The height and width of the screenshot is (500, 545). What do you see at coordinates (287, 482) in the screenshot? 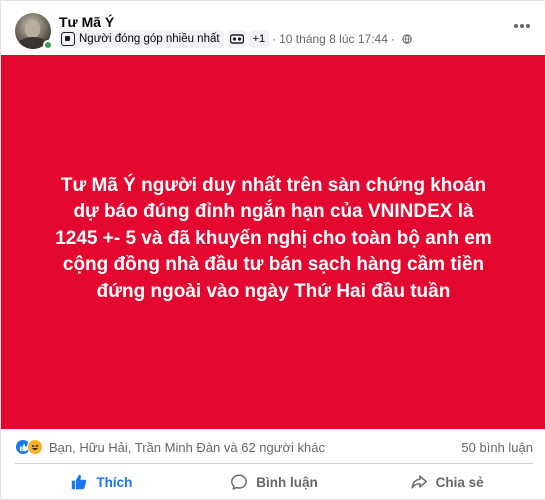
I see `comment-label: Bình luận` at bounding box center [287, 482].